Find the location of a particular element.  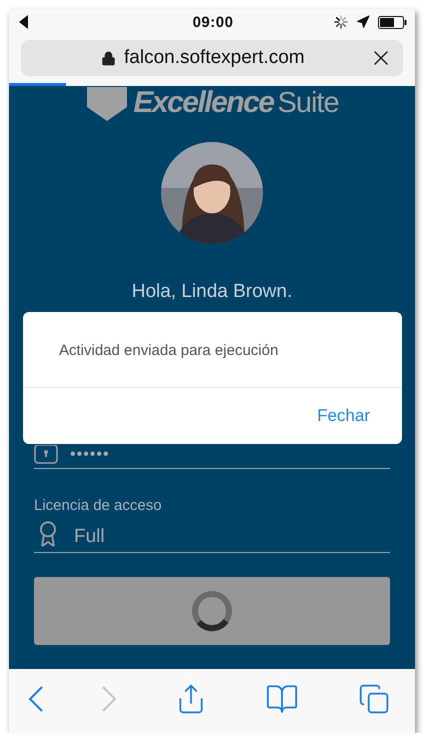

logo-text: Suite is located at coordinates (308, 103).